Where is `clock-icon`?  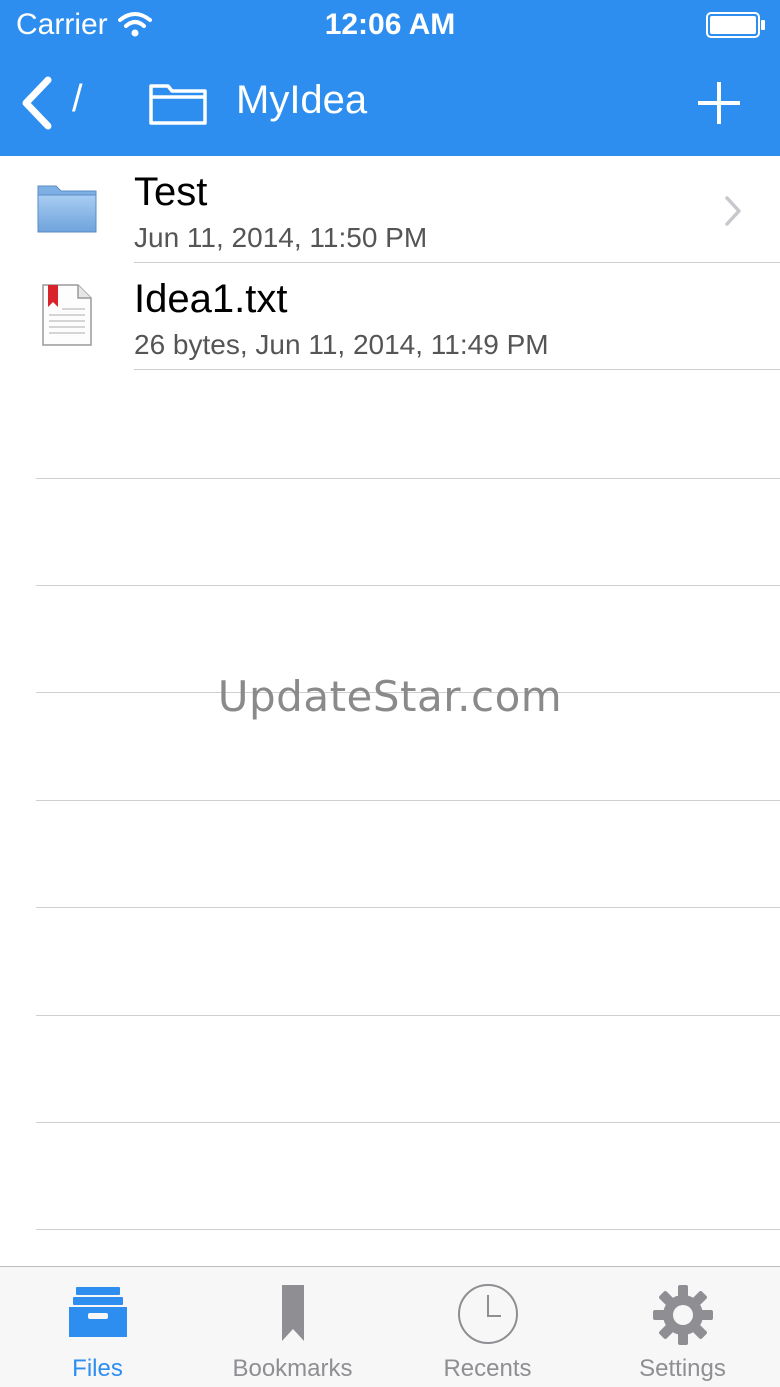
clock-icon is located at coordinates (487, 1314).